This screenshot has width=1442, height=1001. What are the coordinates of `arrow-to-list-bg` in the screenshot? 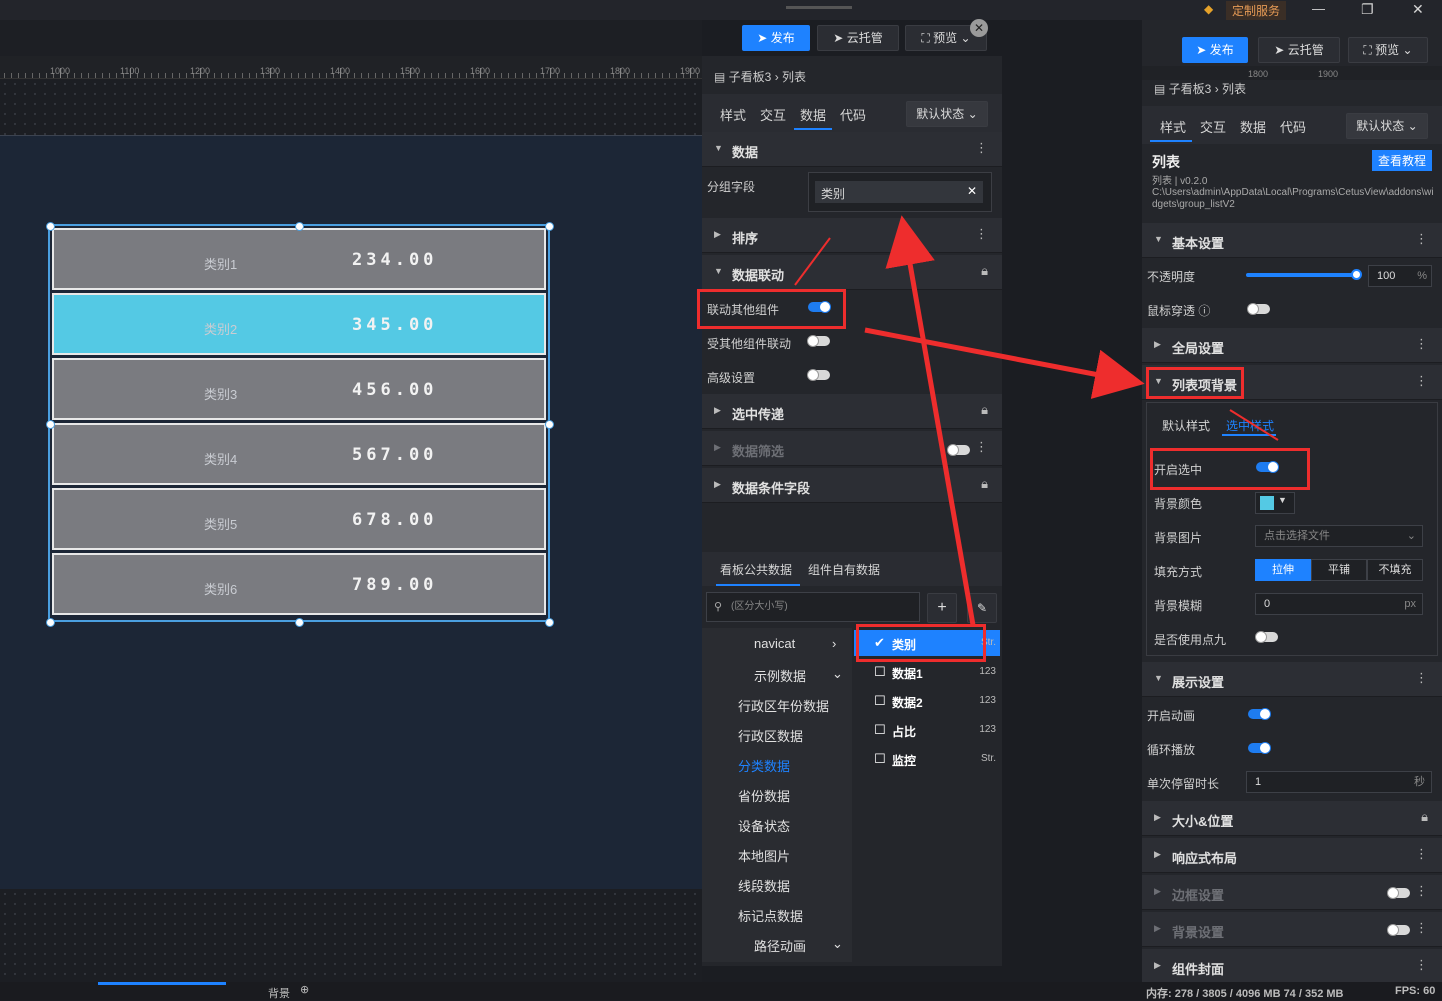 It's located at (1004, 363).